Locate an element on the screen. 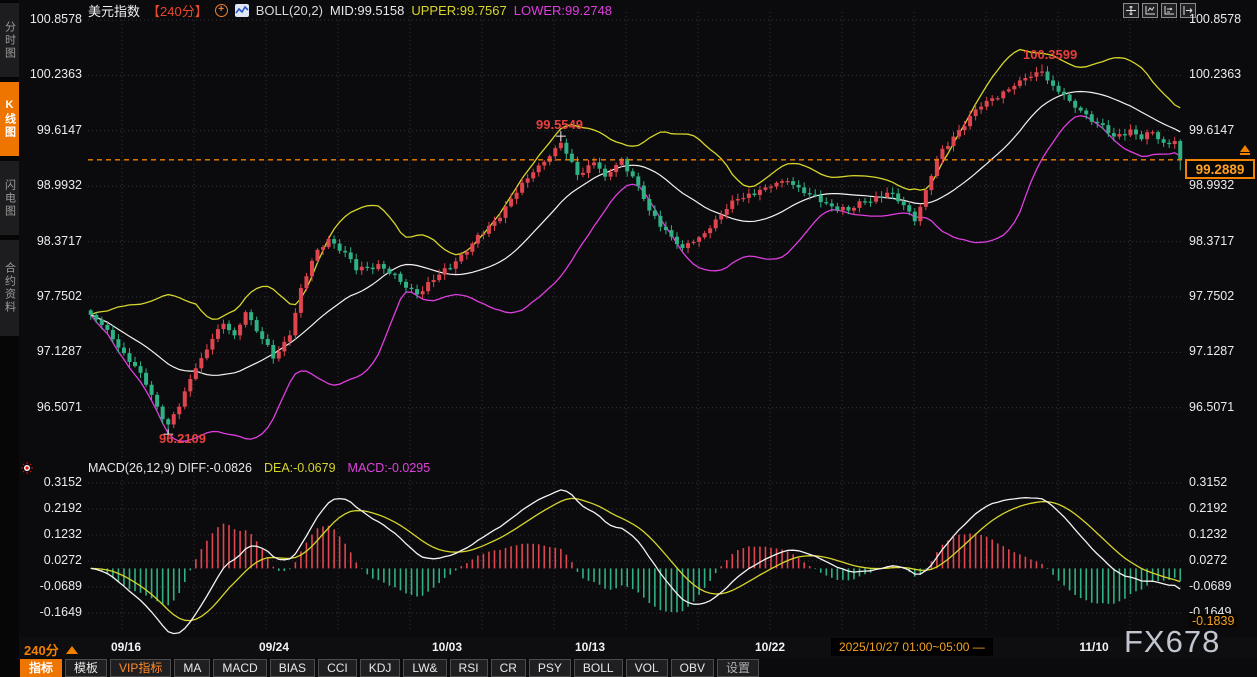  toolbar-item-template: 模板 is located at coordinates (86, 667).